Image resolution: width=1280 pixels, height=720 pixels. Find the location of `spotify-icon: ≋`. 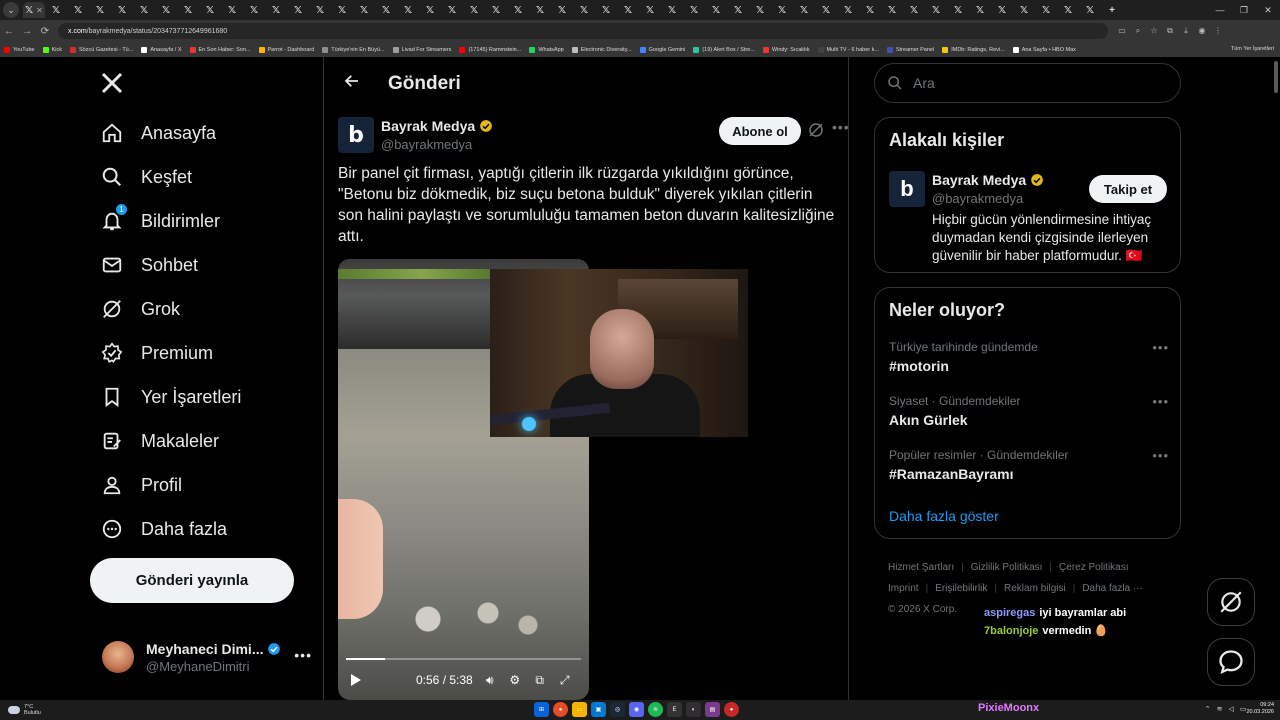

spotify-icon: ≋ is located at coordinates (655, 709).